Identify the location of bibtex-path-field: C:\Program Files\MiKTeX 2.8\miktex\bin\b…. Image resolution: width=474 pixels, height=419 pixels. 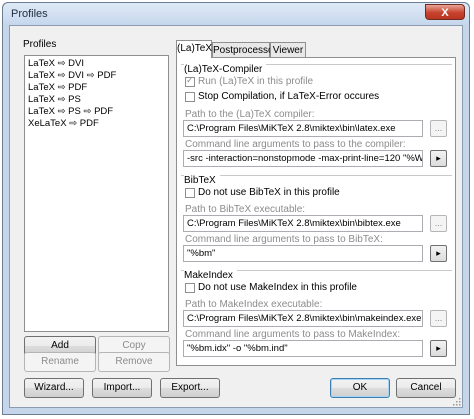
(303, 223).